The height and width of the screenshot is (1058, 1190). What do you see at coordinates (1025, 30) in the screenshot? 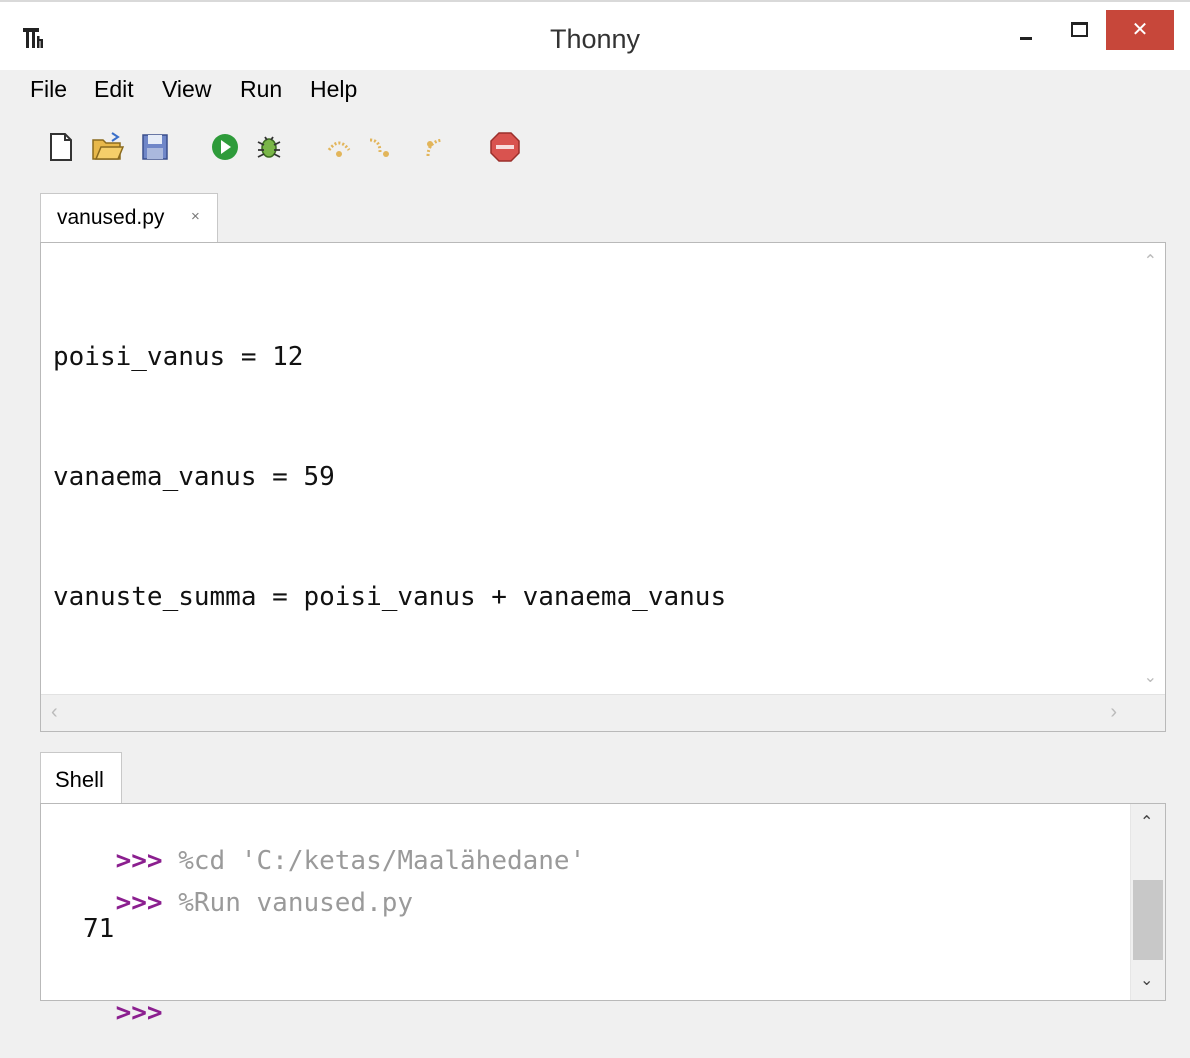
I see `minimize-button` at bounding box center [1025, 30].